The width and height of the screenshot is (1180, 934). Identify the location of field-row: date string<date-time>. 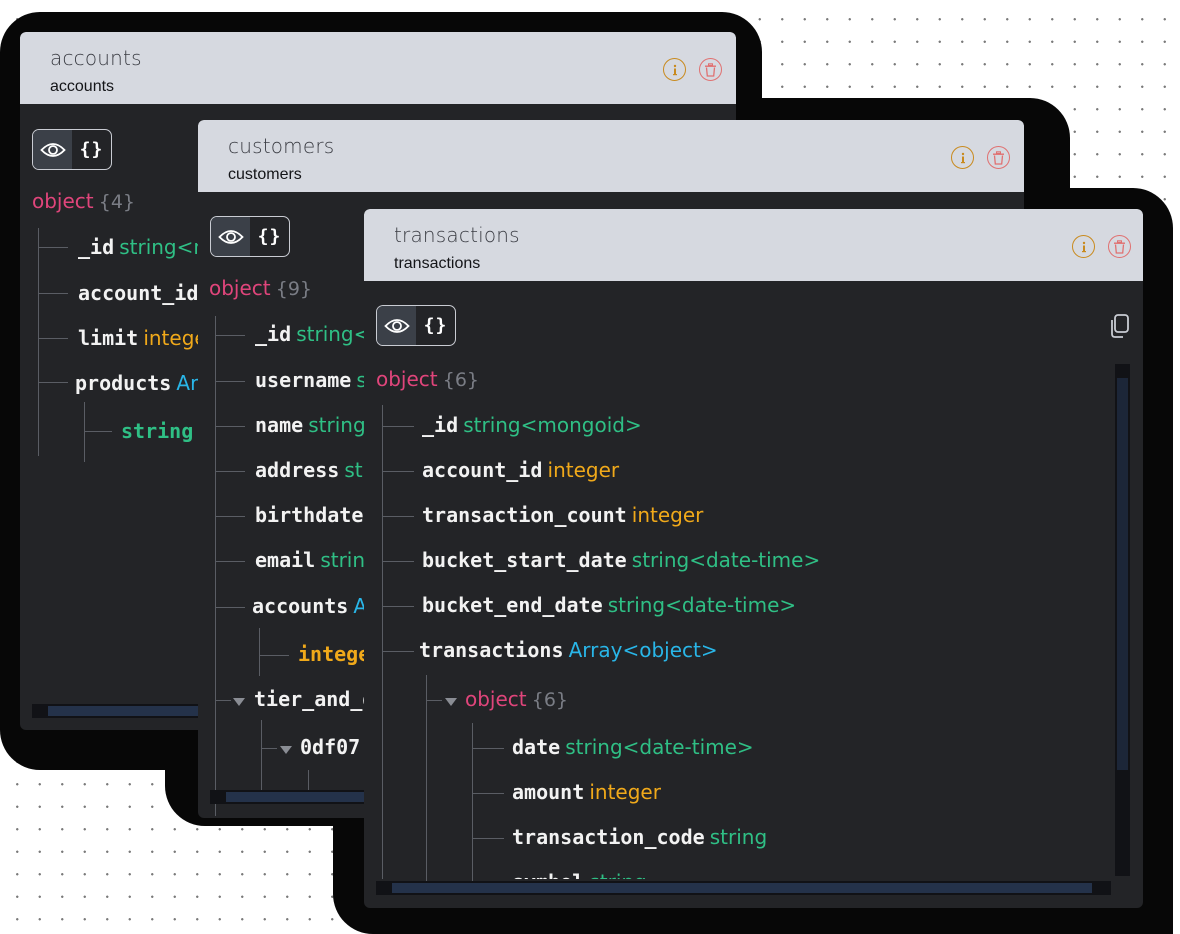
(633, 747).